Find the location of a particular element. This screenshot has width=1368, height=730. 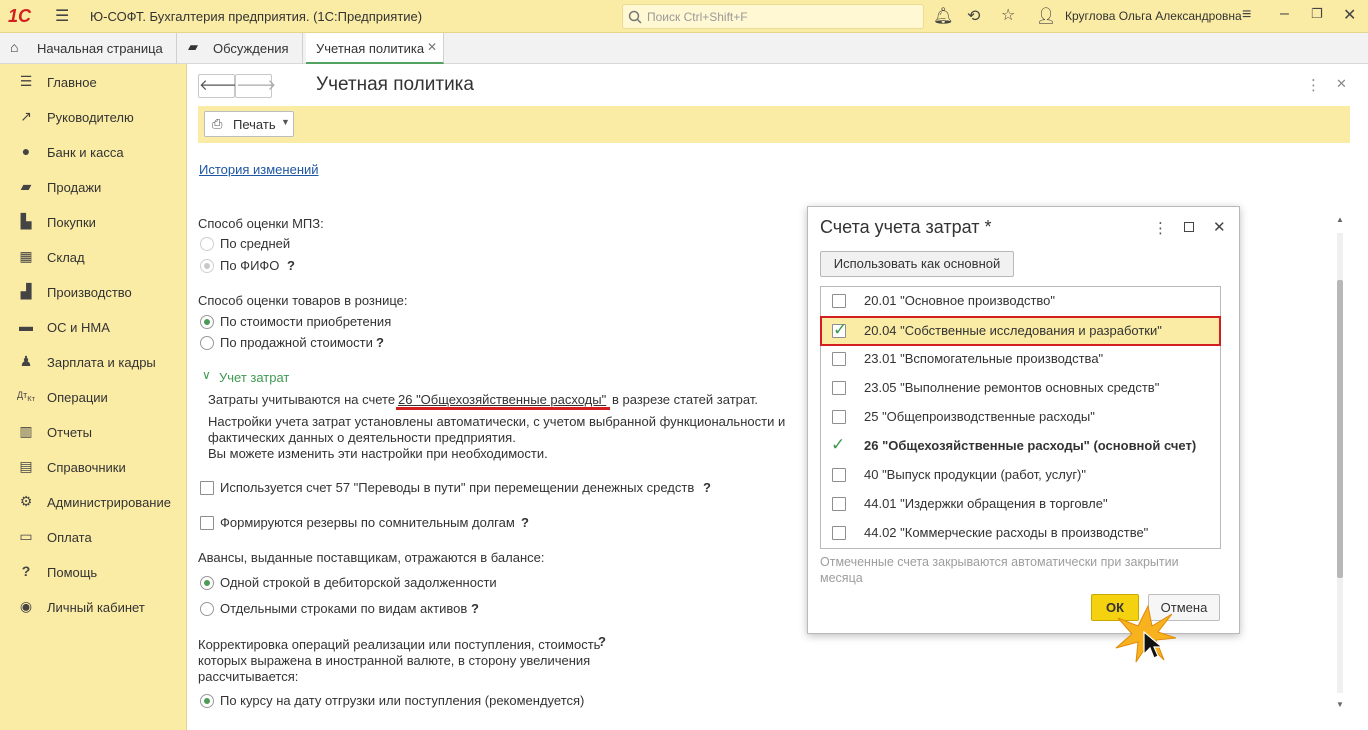

list-item: 20.01 "Основное производство" is located at coordinates (1020, 301).